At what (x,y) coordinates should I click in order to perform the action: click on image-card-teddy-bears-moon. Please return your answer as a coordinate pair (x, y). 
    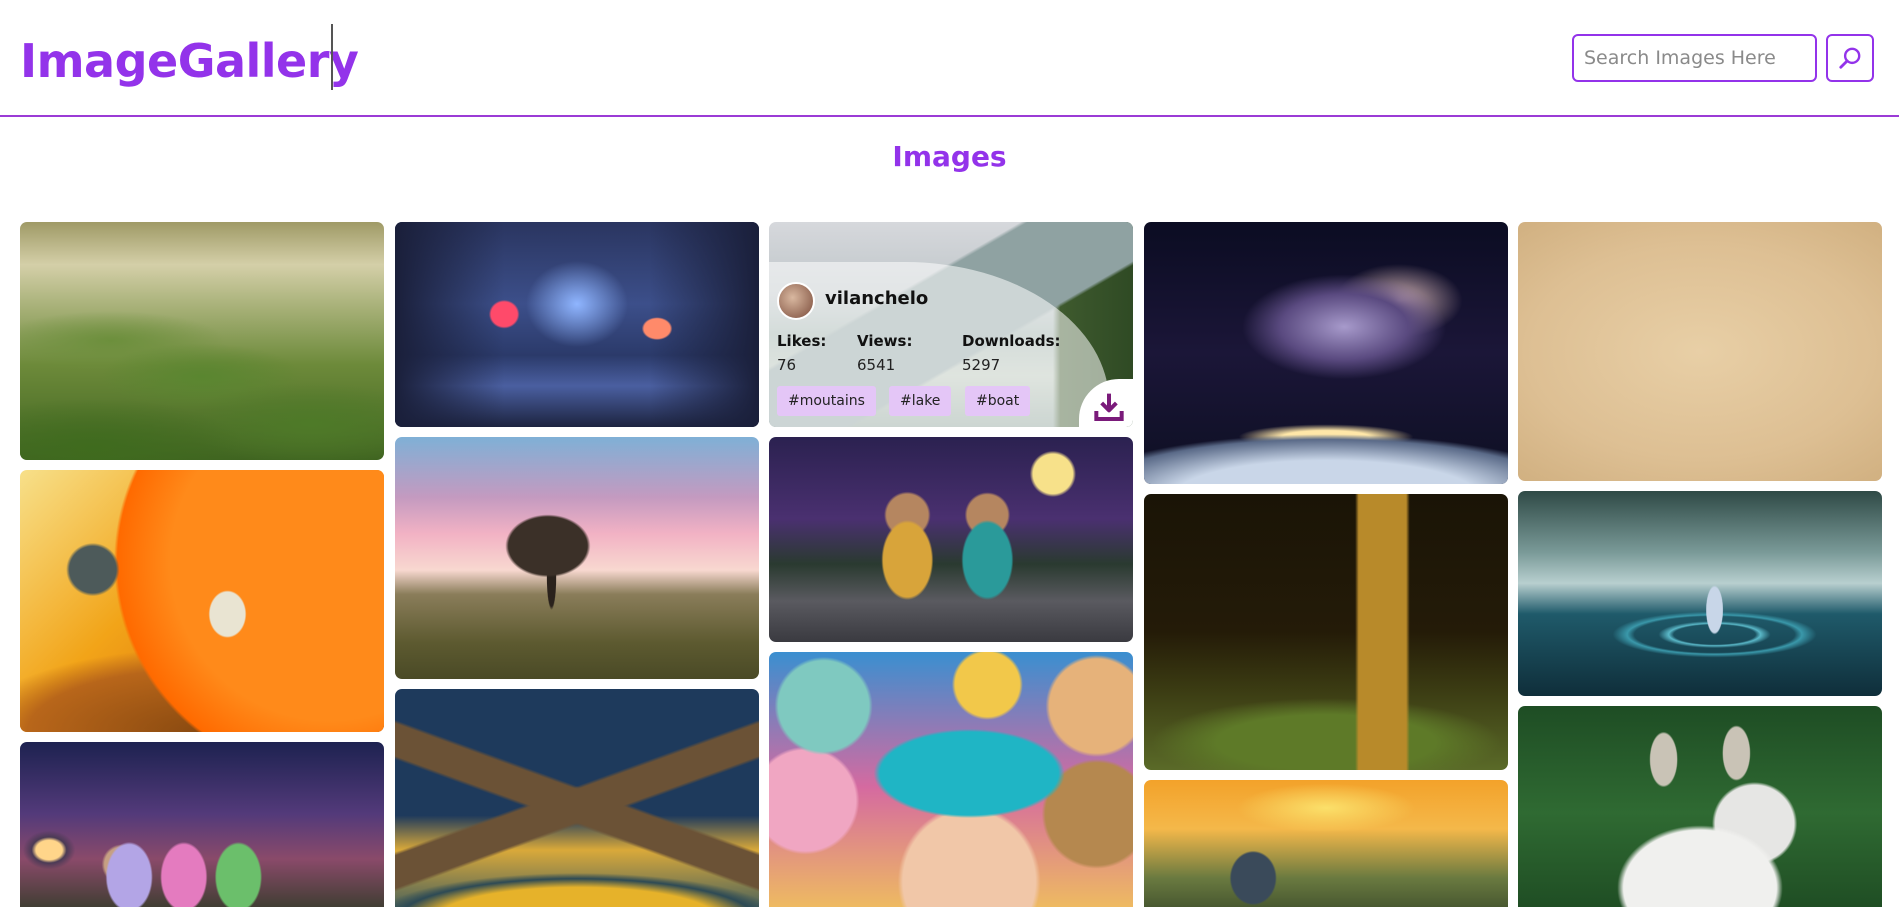
    Looking at the image, I should click on (951, 539).